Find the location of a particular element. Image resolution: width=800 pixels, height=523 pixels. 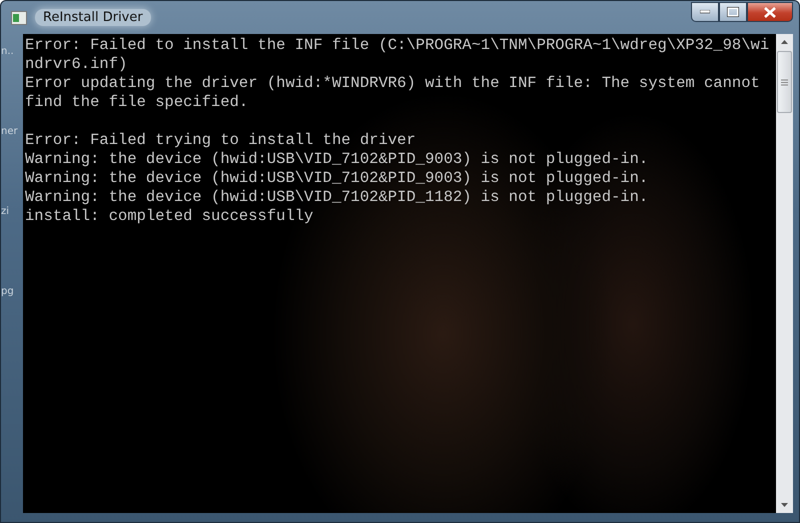

console-line: Error: Failed to install the INF file (C:\PROGRA~1\TNM\PROGRA~1\wdreg\XP32_98\wi is located at coordinates (397, 45).